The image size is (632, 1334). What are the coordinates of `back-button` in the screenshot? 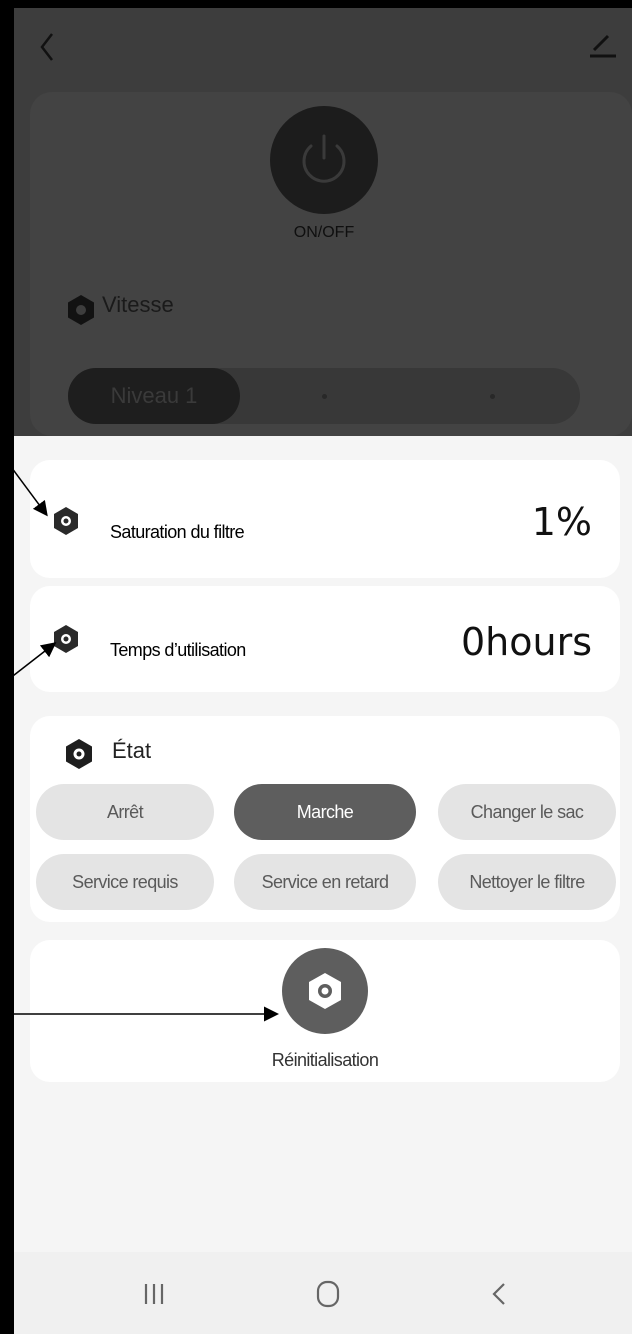 It's located at (48, 47).